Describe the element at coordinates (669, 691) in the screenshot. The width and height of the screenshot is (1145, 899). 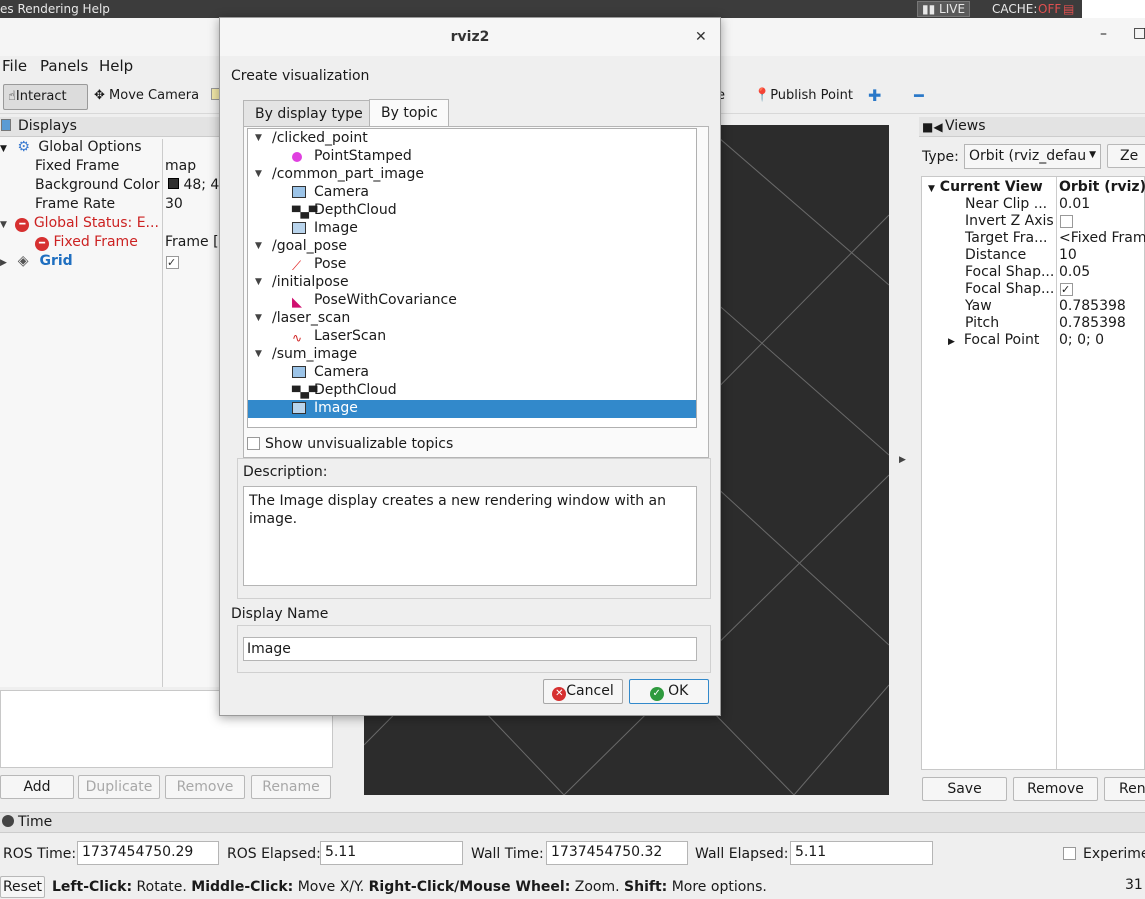
I see `ok-button: ✓ OK` at that location.